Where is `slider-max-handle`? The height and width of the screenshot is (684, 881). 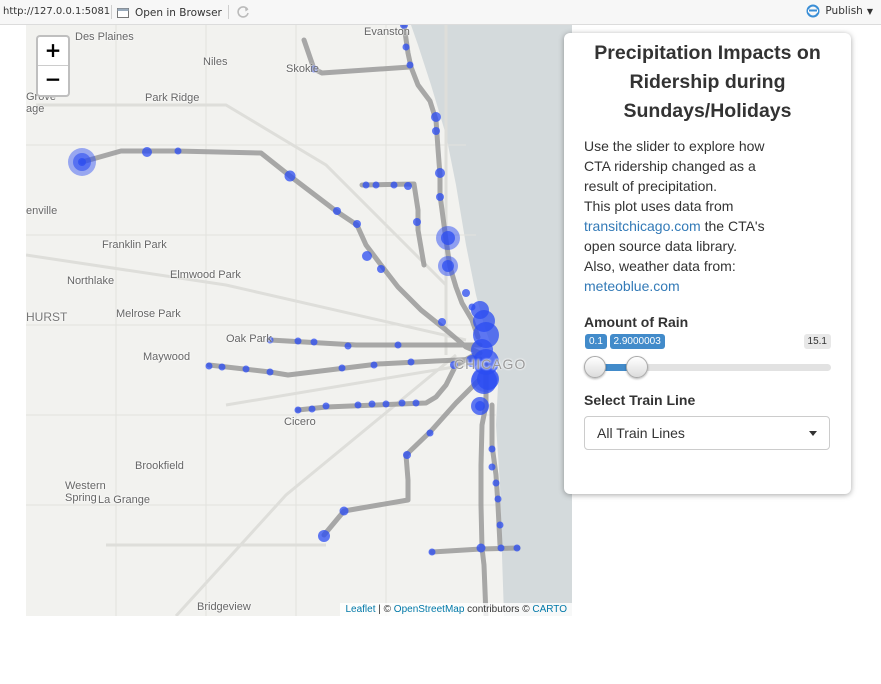
slider-max-handle is located at coordinates (637, 367).